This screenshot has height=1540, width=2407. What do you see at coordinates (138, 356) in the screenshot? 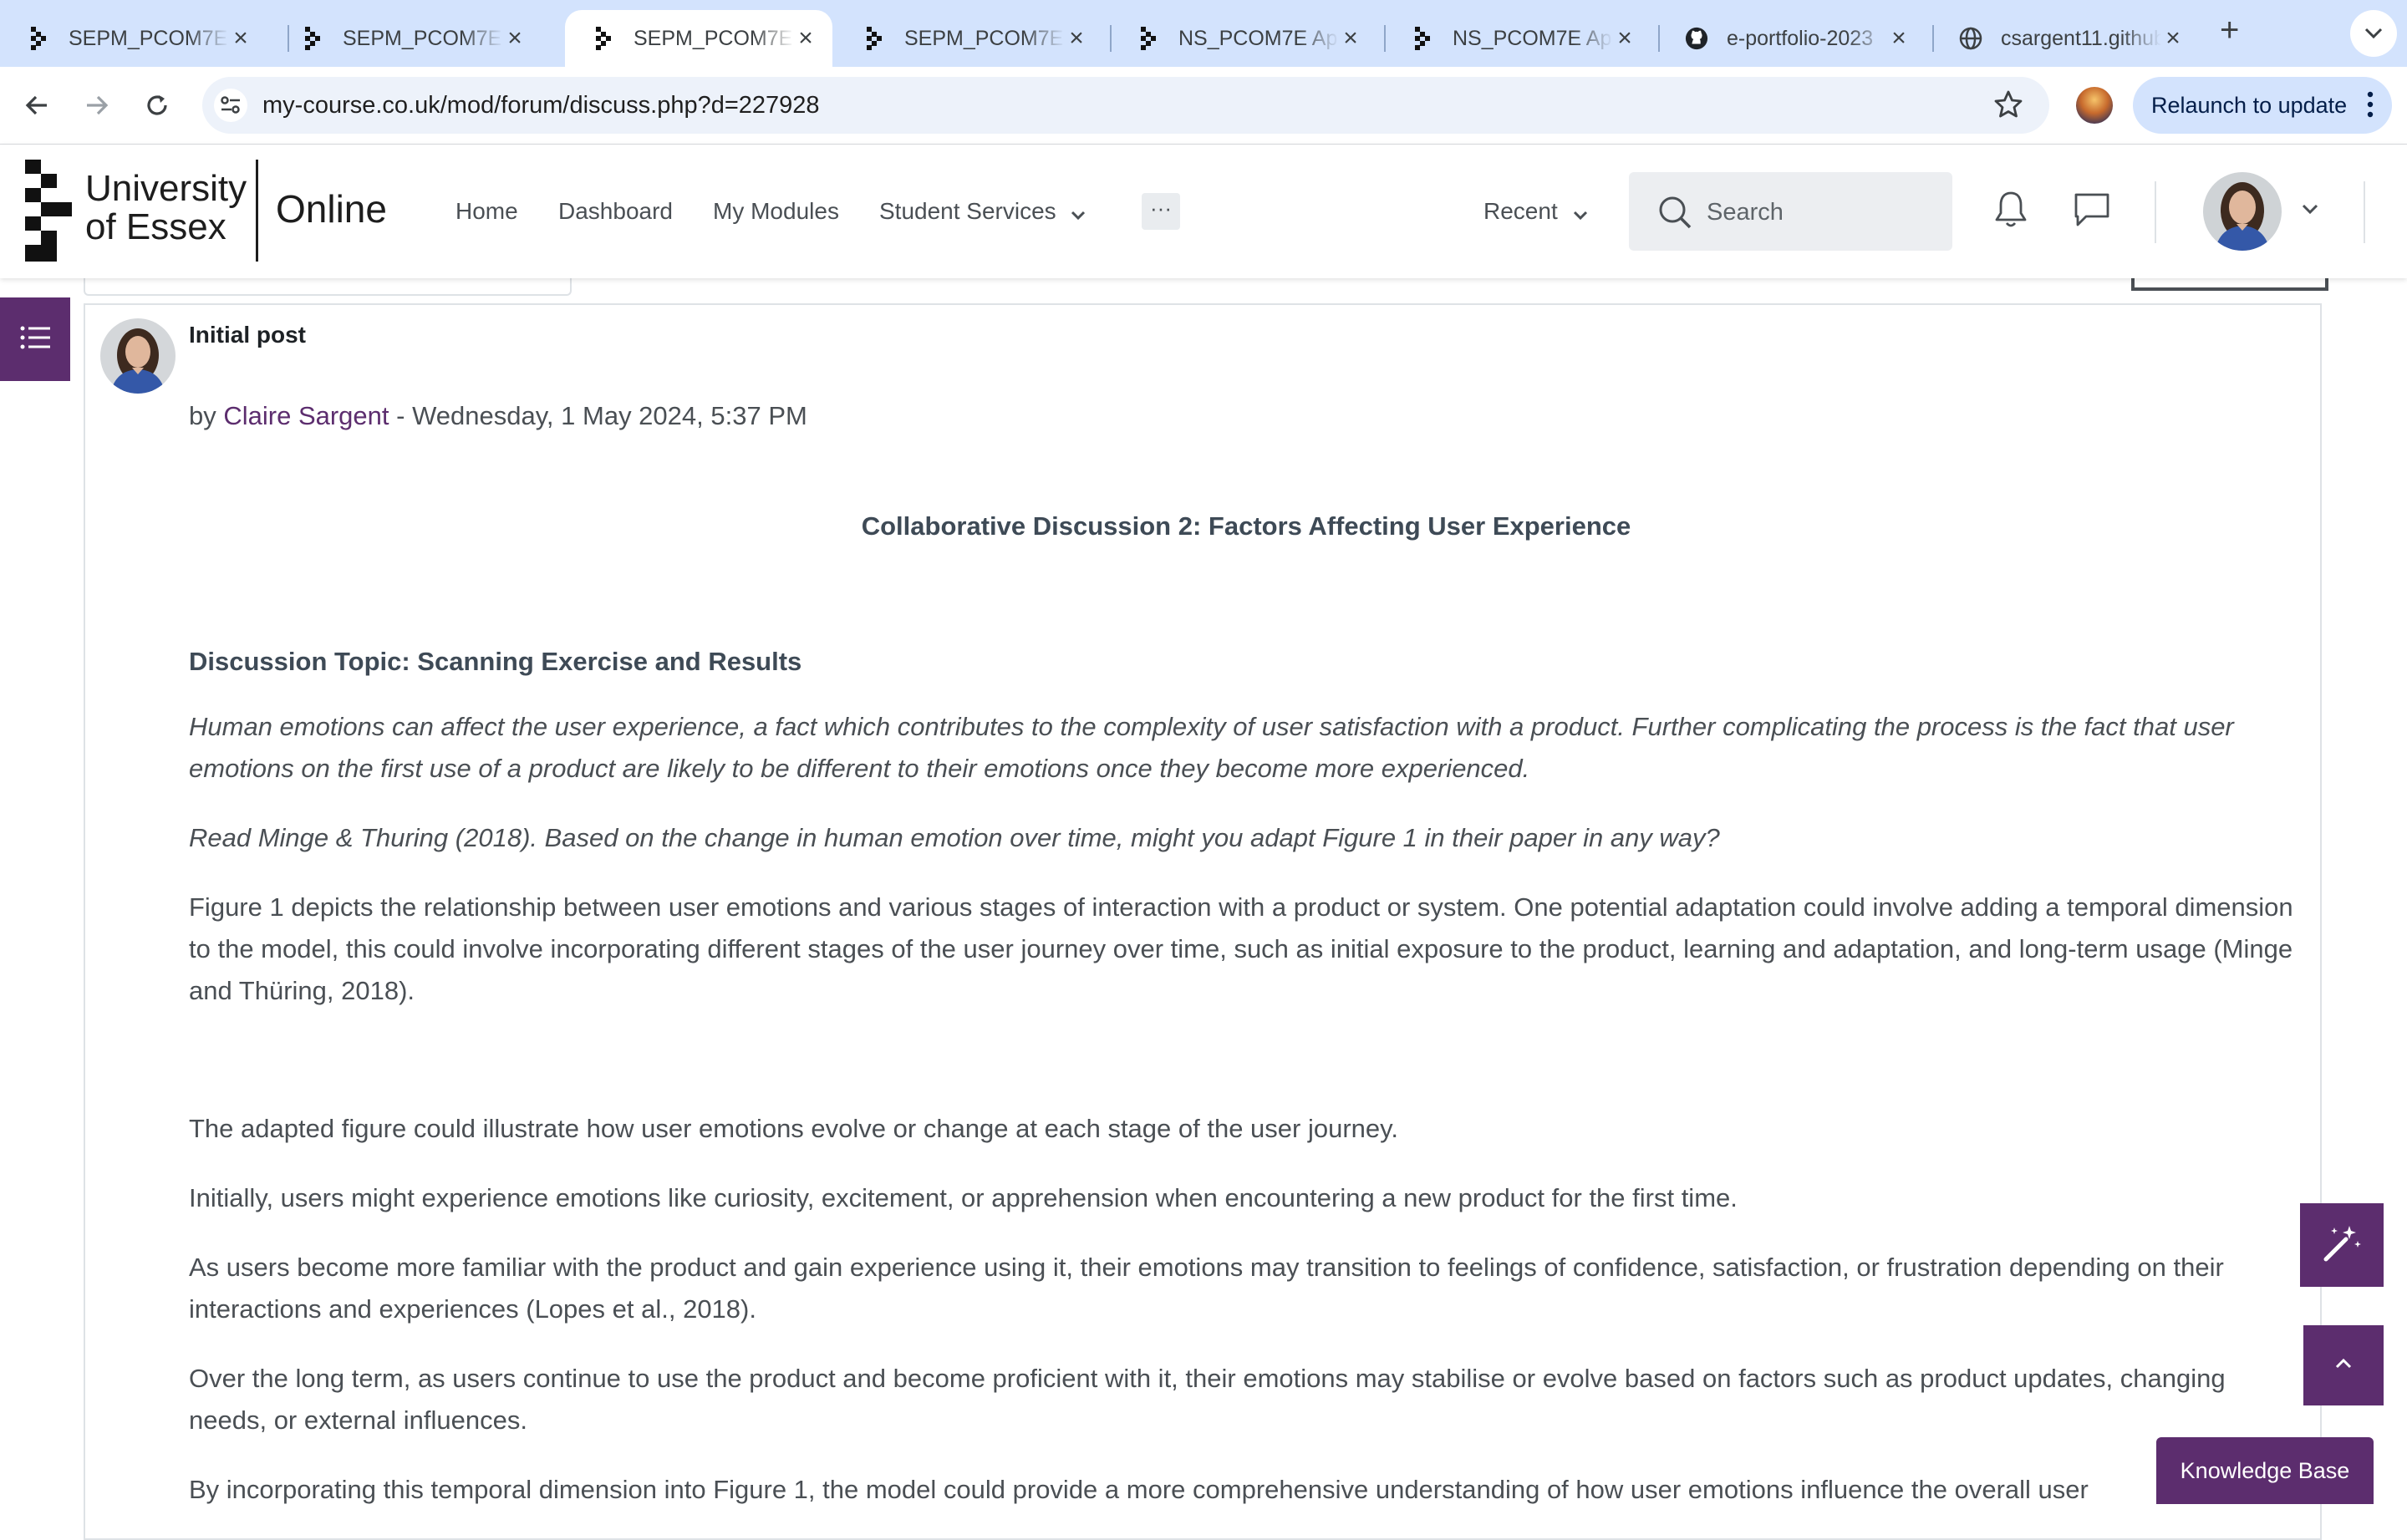
I see `author-avatar` at bounding box center [138, 356].